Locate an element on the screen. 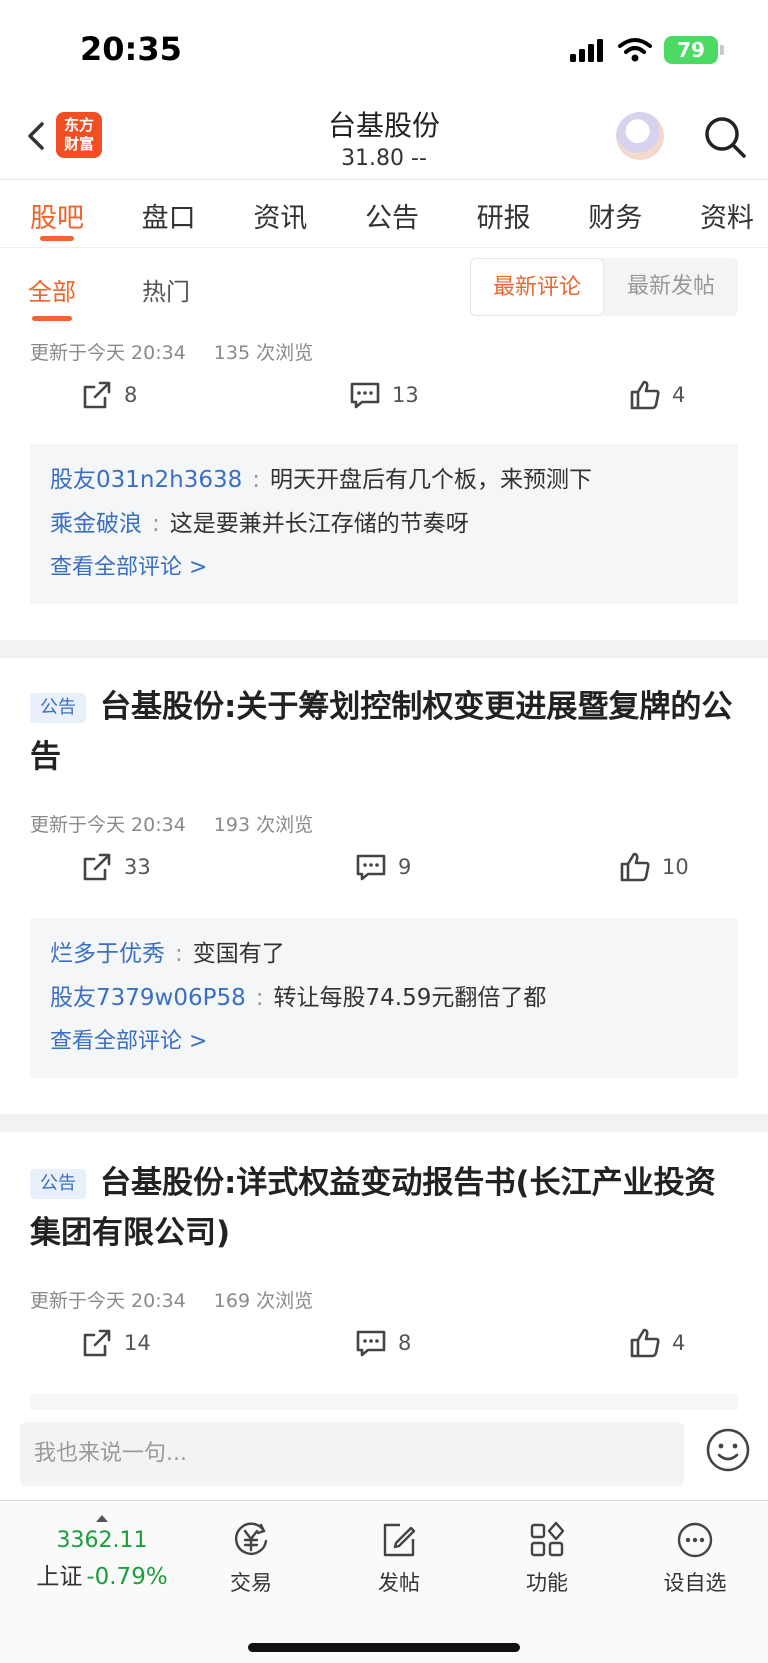  nav-trade: 交易 is located at coordinates (251, 1558).